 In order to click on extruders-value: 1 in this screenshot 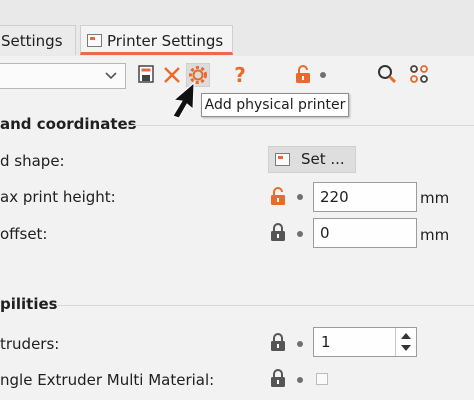, I will do `click(326, 342)`.